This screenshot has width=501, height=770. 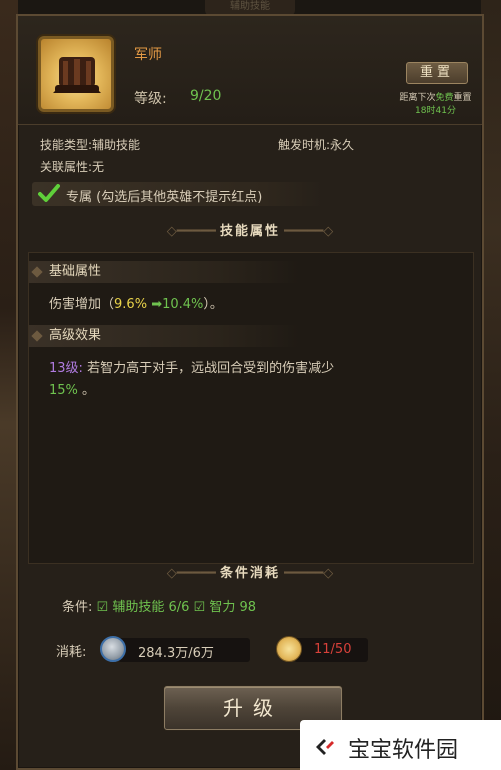 What do you see at coordinates (71, 652) in the screenshot?
I see `cost-label: 消耗:` at bounding box center [71, 652].